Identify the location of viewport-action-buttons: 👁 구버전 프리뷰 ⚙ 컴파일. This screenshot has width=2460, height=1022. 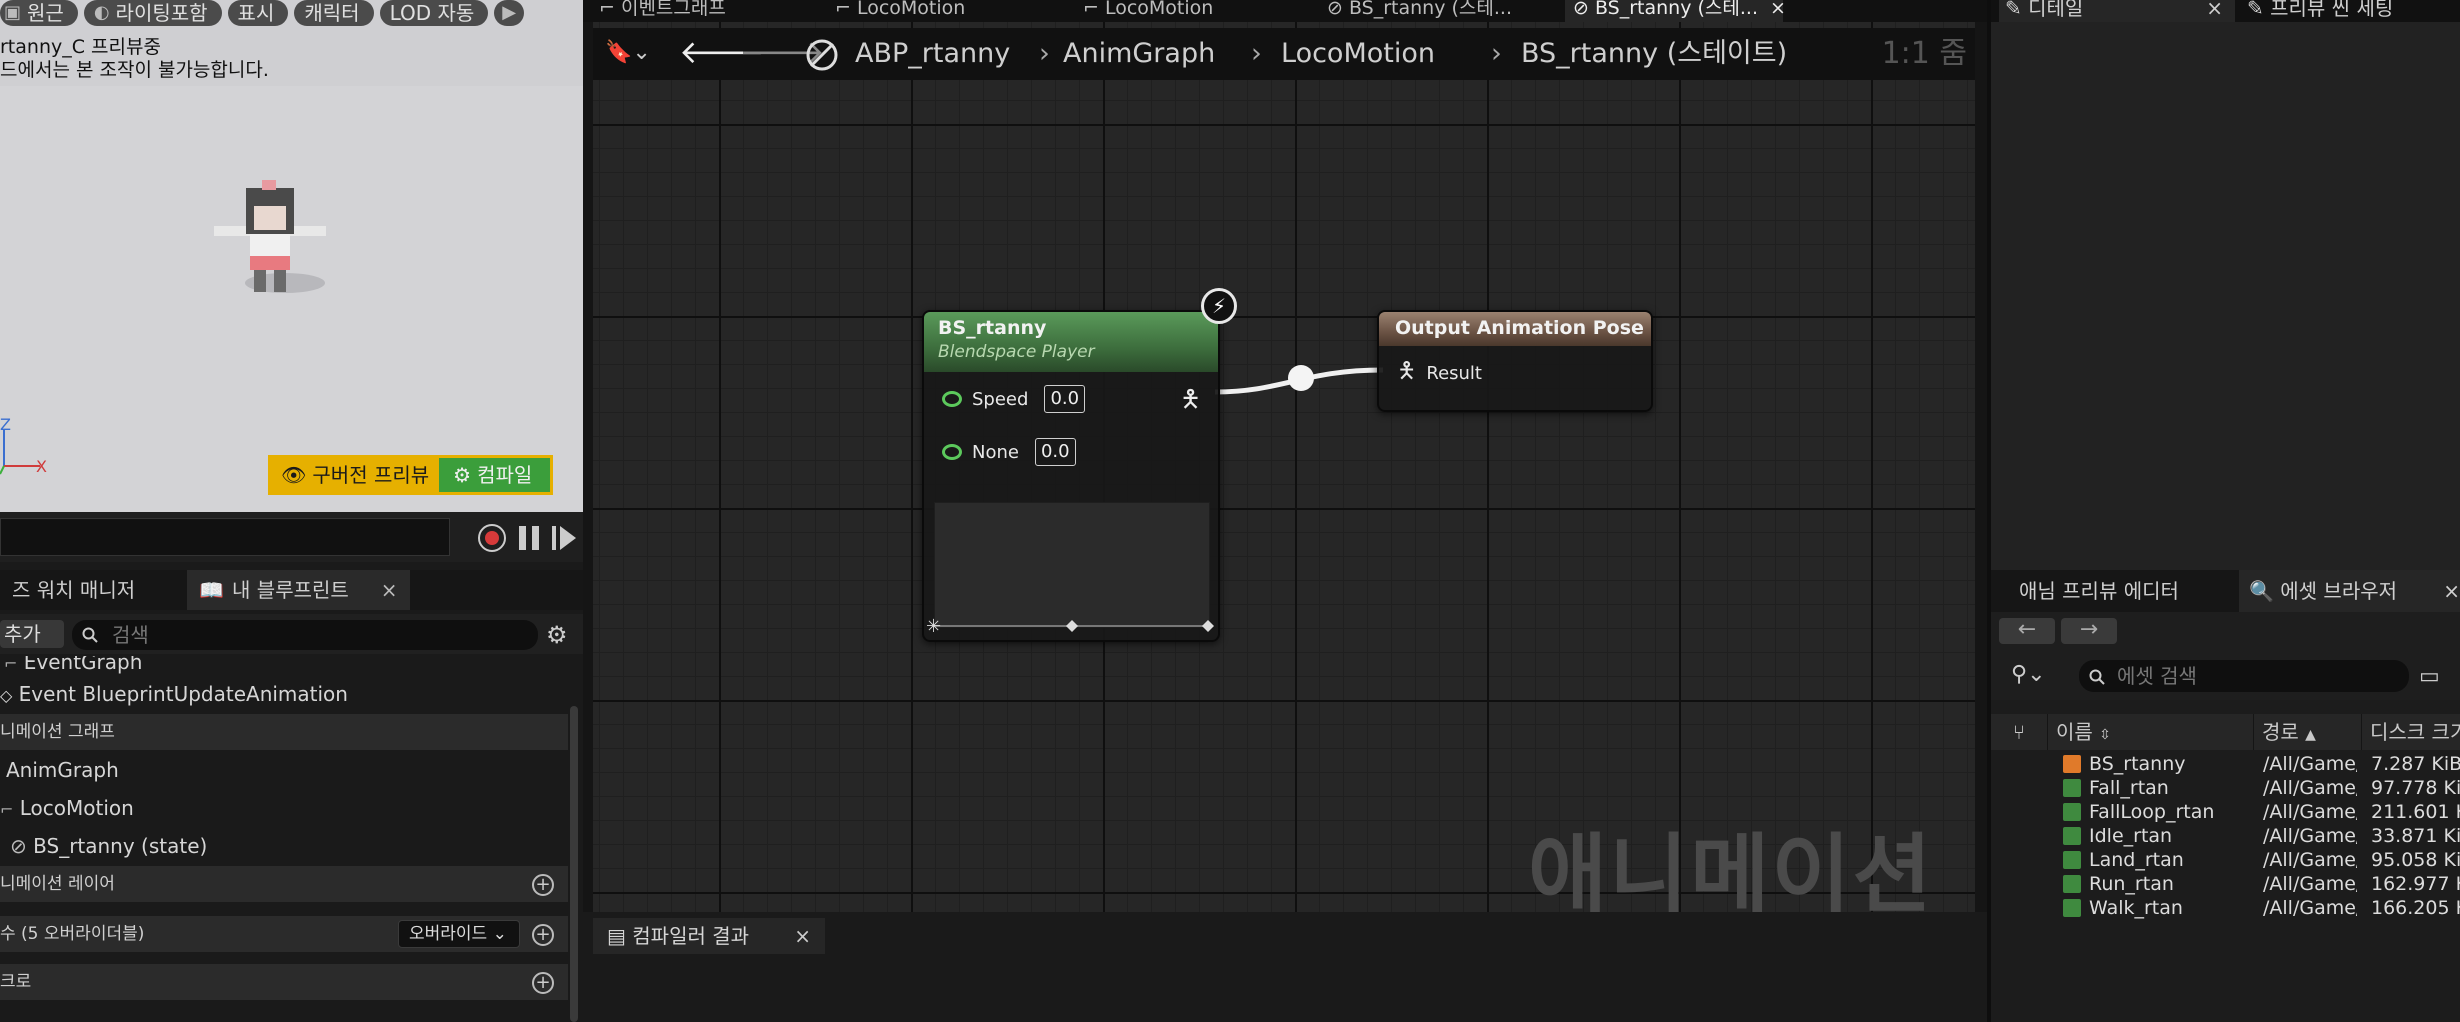
(411, 475).